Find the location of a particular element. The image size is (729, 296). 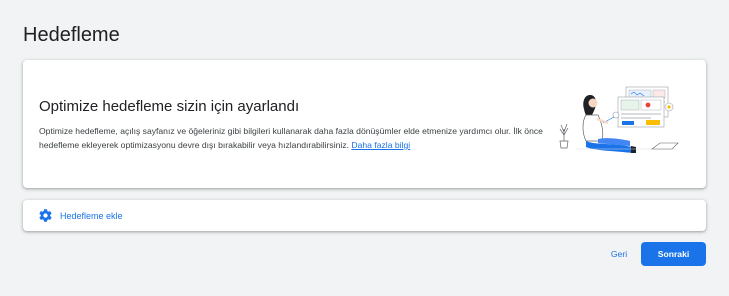

back-button: Geri is located at coordinates (619, 254).